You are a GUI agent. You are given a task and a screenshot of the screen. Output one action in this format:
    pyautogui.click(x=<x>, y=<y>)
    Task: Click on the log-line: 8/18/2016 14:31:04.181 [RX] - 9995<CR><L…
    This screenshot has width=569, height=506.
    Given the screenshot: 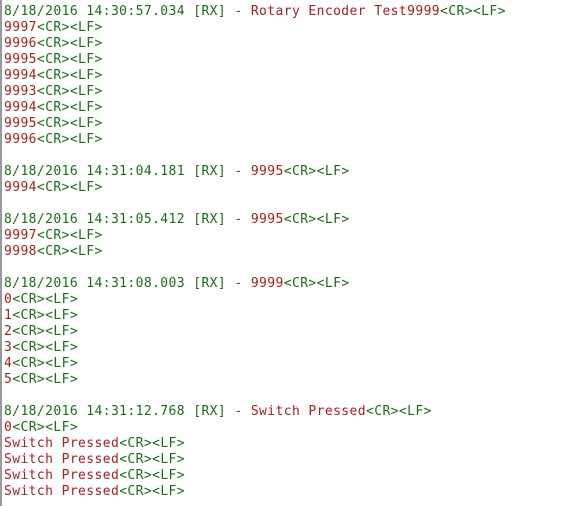 What is the action you would take?
    pyautogui.click(x=286, y=172)
    